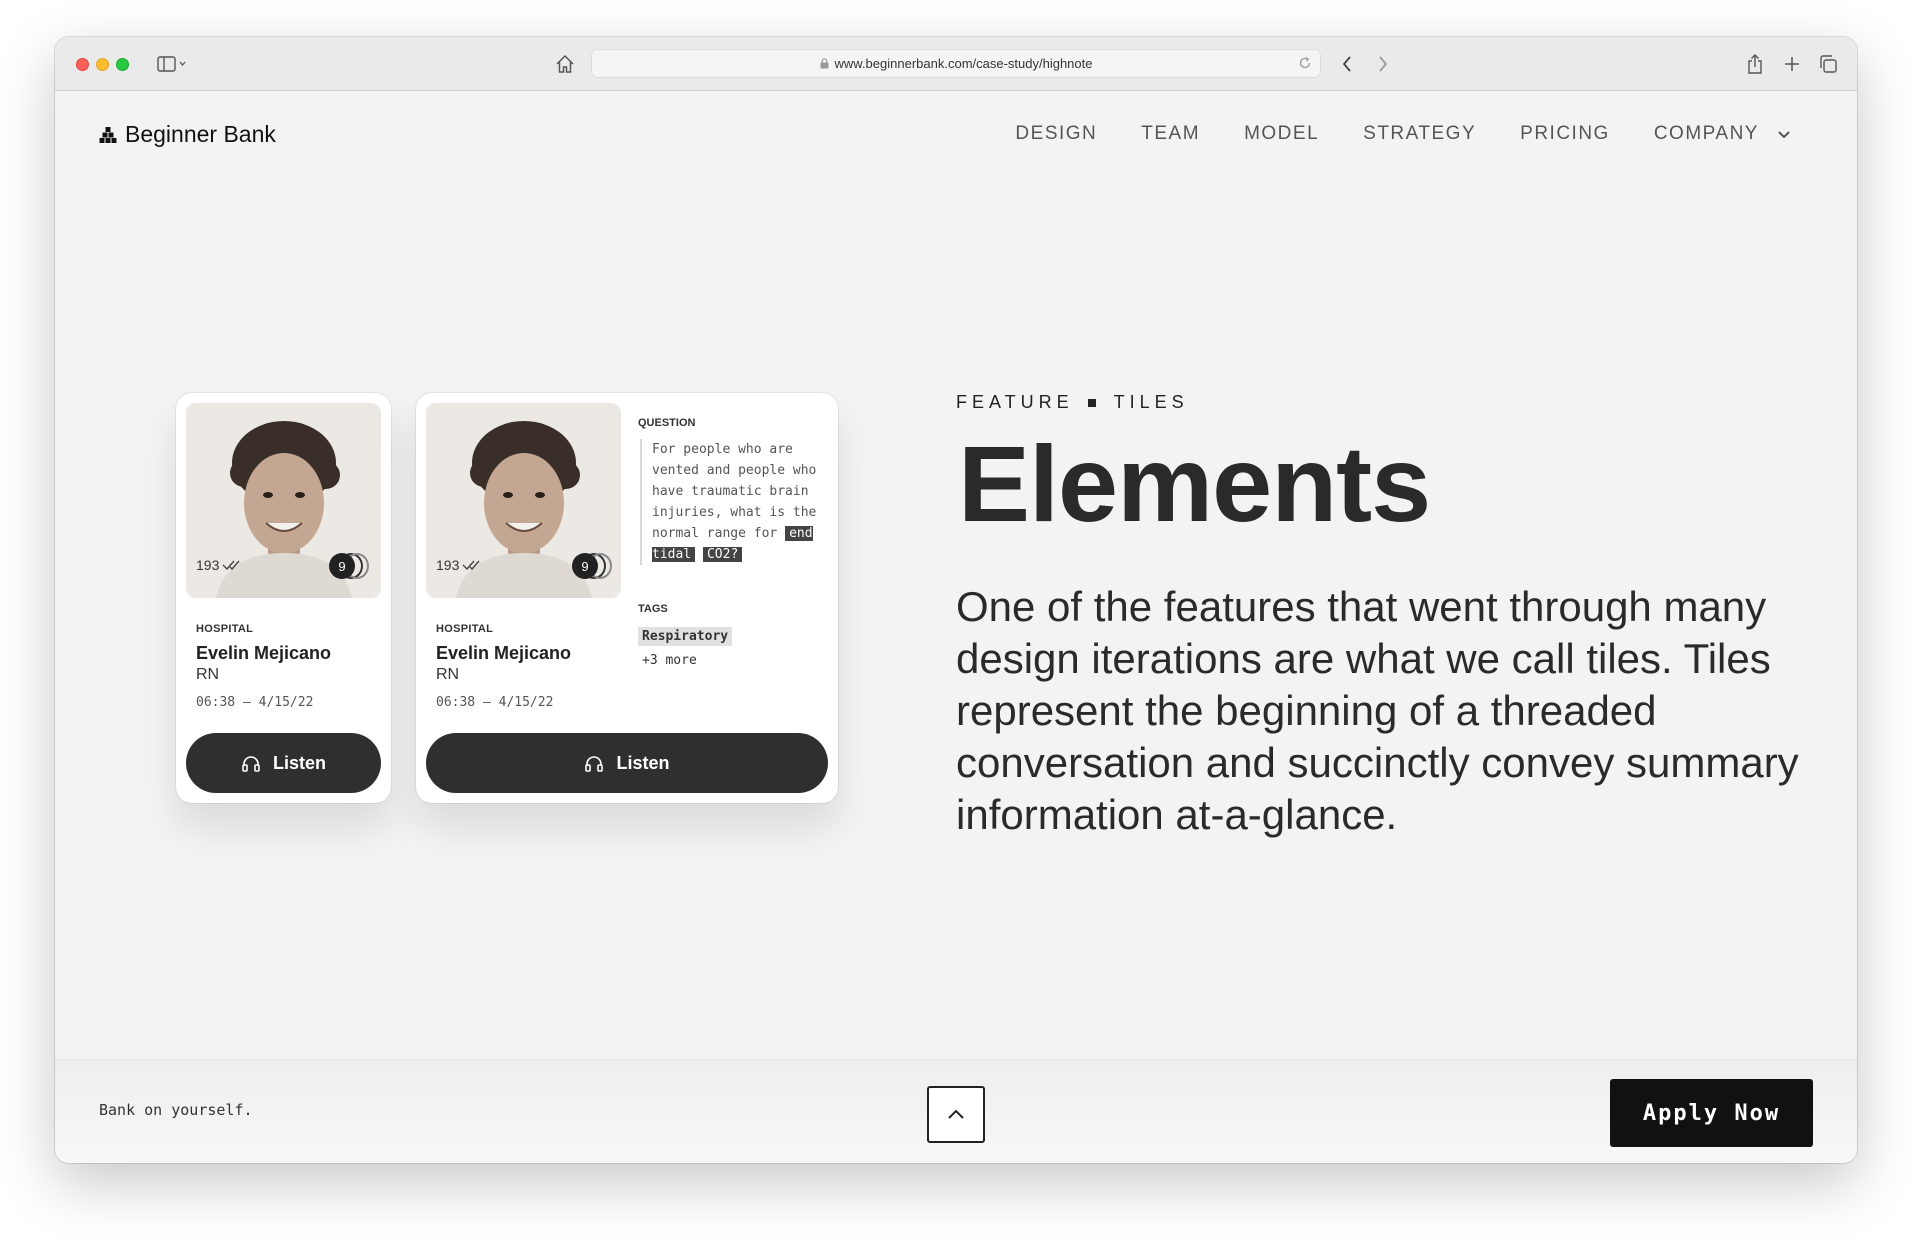 This screenshot has width=1912, height=1237. Describe the element at coordinates (1305, 63) in the screenshot. I see `reload-icon` at that location.